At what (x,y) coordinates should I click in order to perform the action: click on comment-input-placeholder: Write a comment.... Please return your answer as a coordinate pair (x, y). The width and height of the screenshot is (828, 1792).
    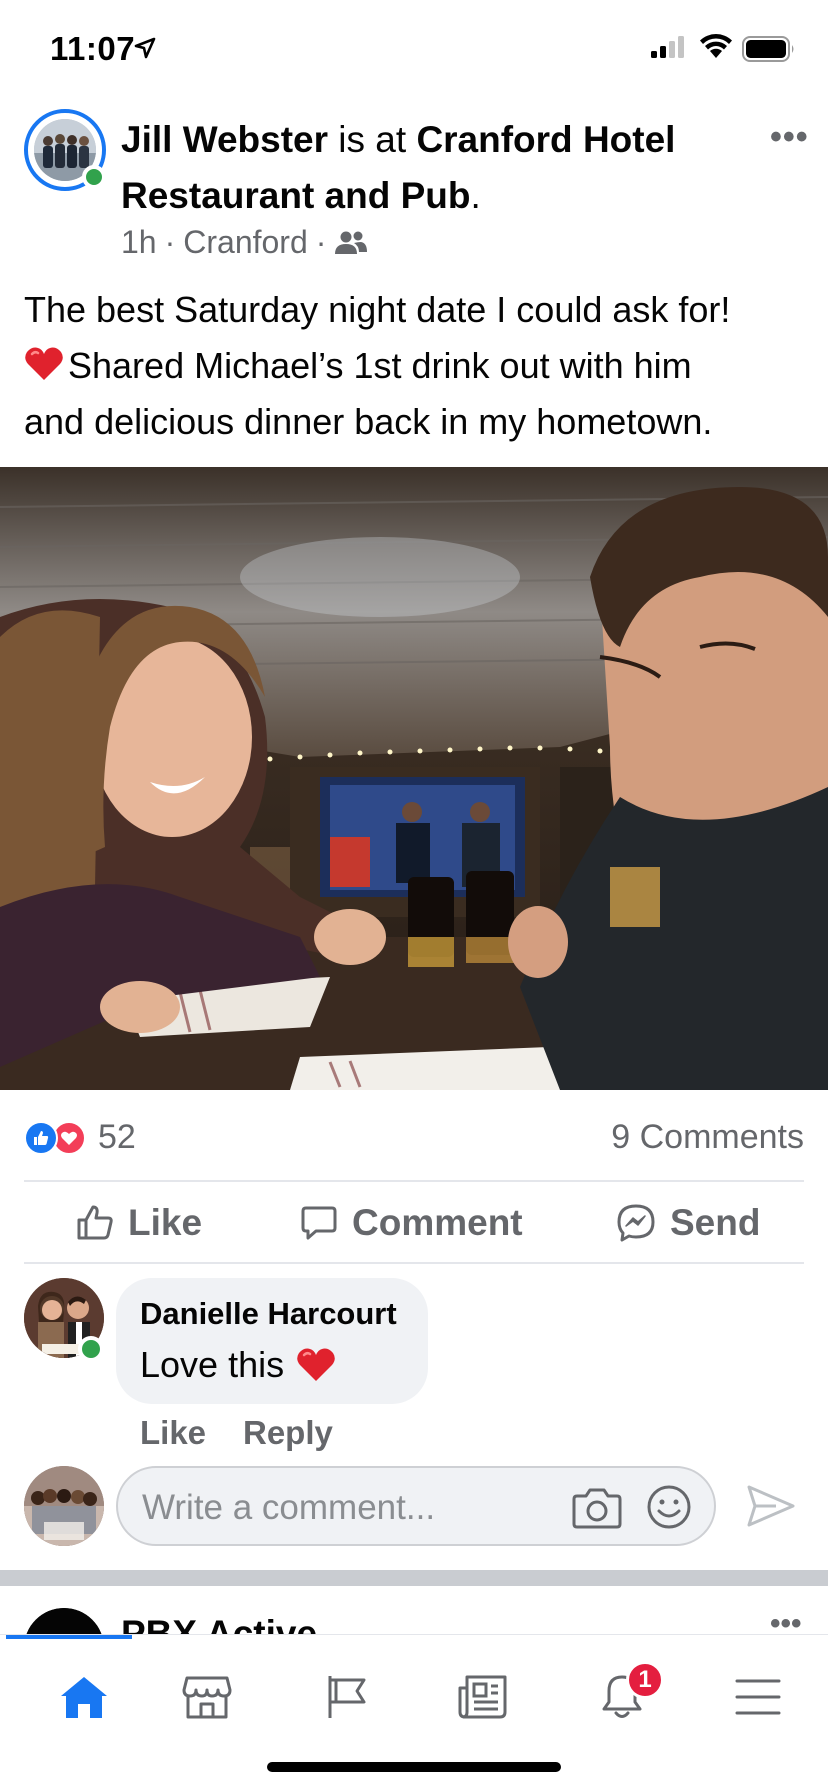
    Looking at the image, I should click on (289, 1507).